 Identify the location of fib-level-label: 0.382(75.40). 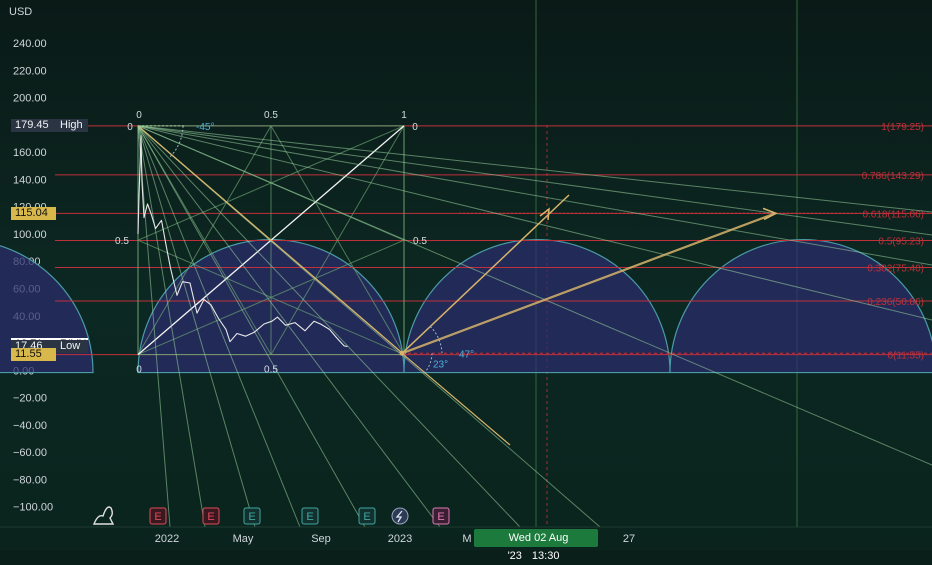
(895, 268).